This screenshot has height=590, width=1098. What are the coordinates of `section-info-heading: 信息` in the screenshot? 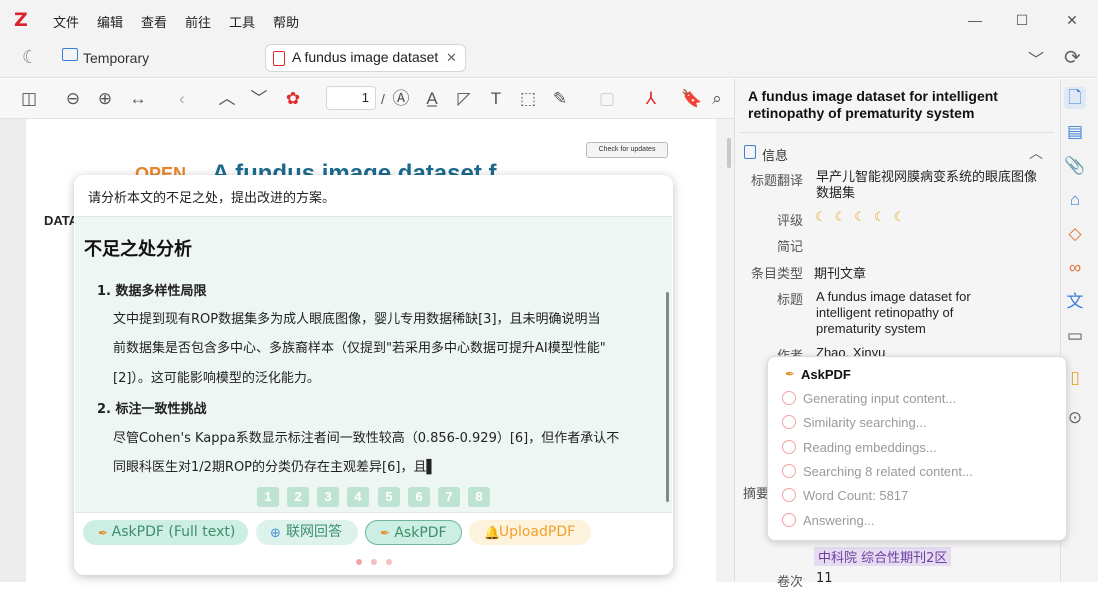 It's located at (775, 154).